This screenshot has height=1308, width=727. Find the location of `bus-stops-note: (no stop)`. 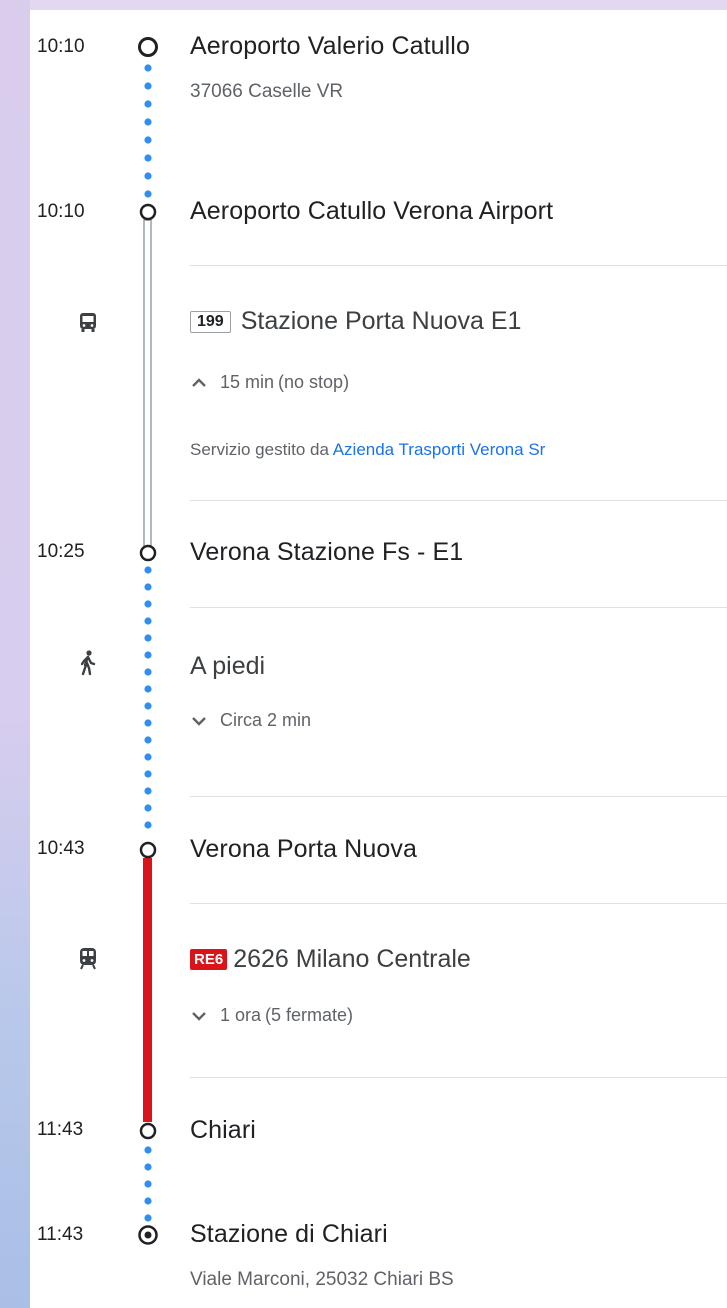

bus-stops-note: (no stop) is located at coordinates (314, 382).